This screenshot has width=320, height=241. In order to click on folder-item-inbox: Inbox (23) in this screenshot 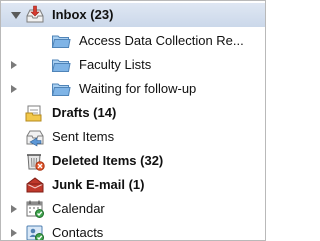, I will do `click(133, 15)`.